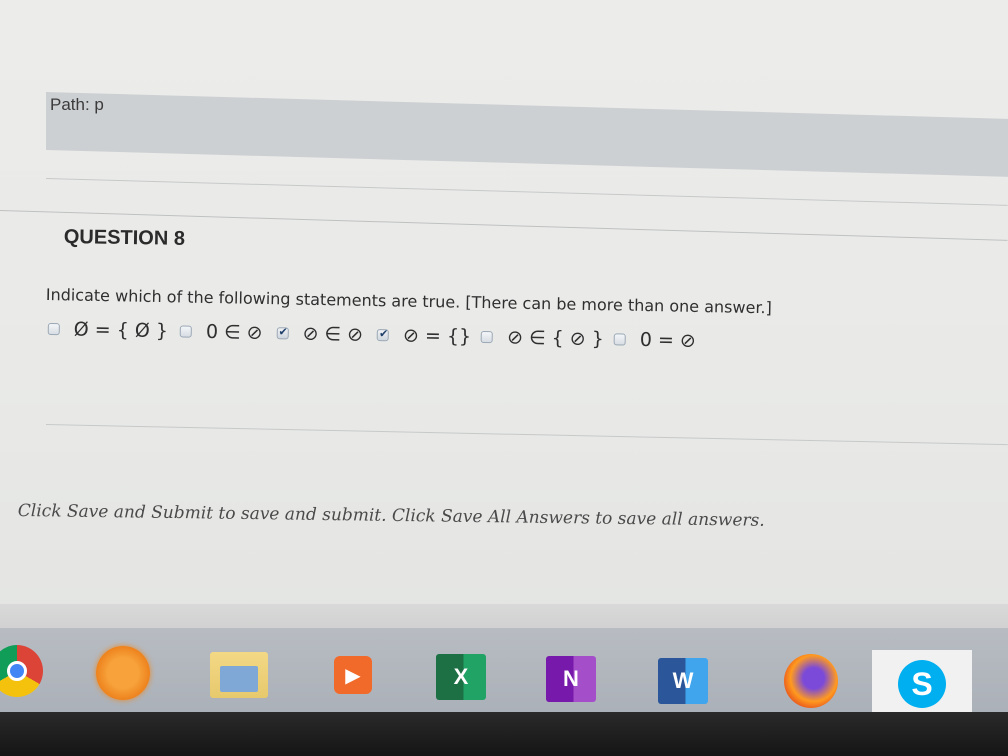 This screenshot has height=756, width=1008. I want to click on taskbar-word: W, so click(683, 681).